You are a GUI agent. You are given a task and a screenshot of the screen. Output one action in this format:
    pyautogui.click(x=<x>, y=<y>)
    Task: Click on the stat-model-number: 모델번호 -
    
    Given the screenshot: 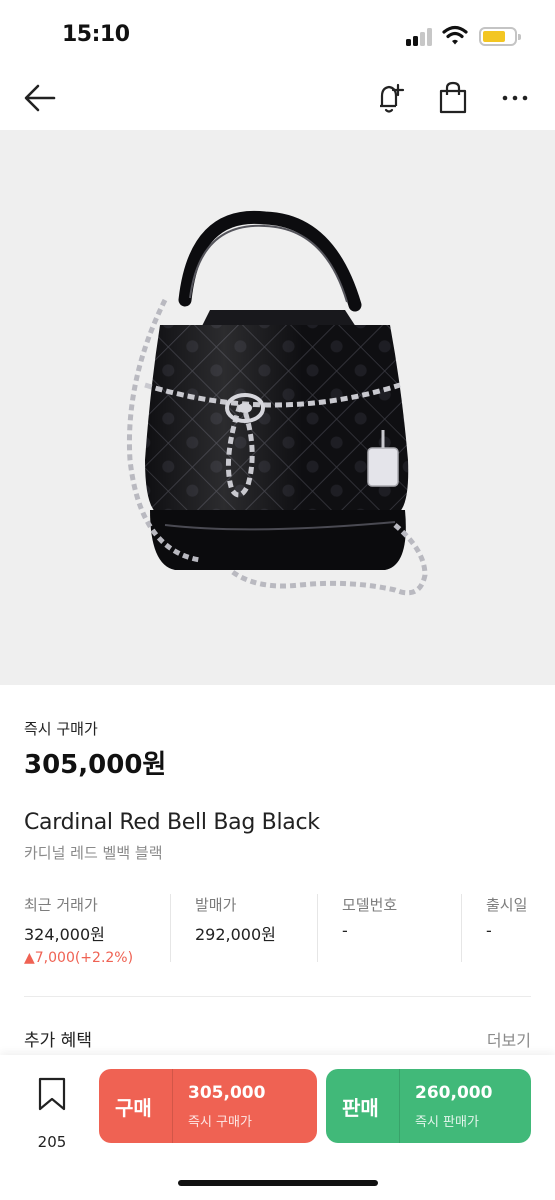 What is the action you would take?
    pyautogui.click(x=397, y=926)
    